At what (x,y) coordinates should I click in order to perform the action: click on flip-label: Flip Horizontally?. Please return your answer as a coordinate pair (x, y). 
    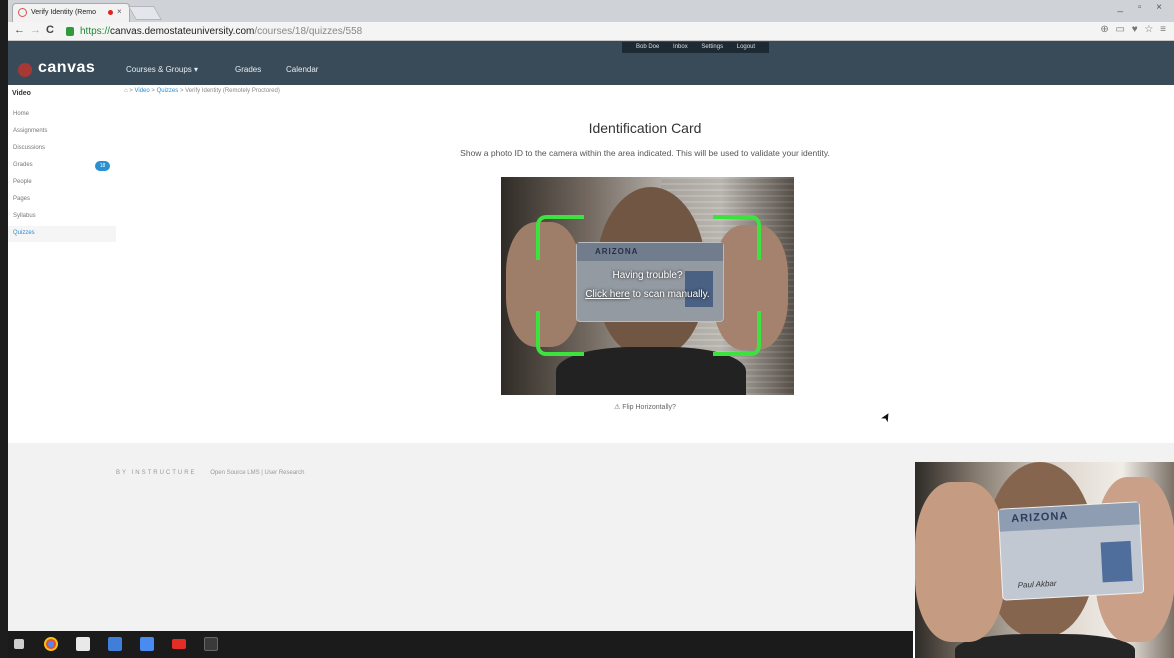
    Looking at the image, I should click on (649, 407).